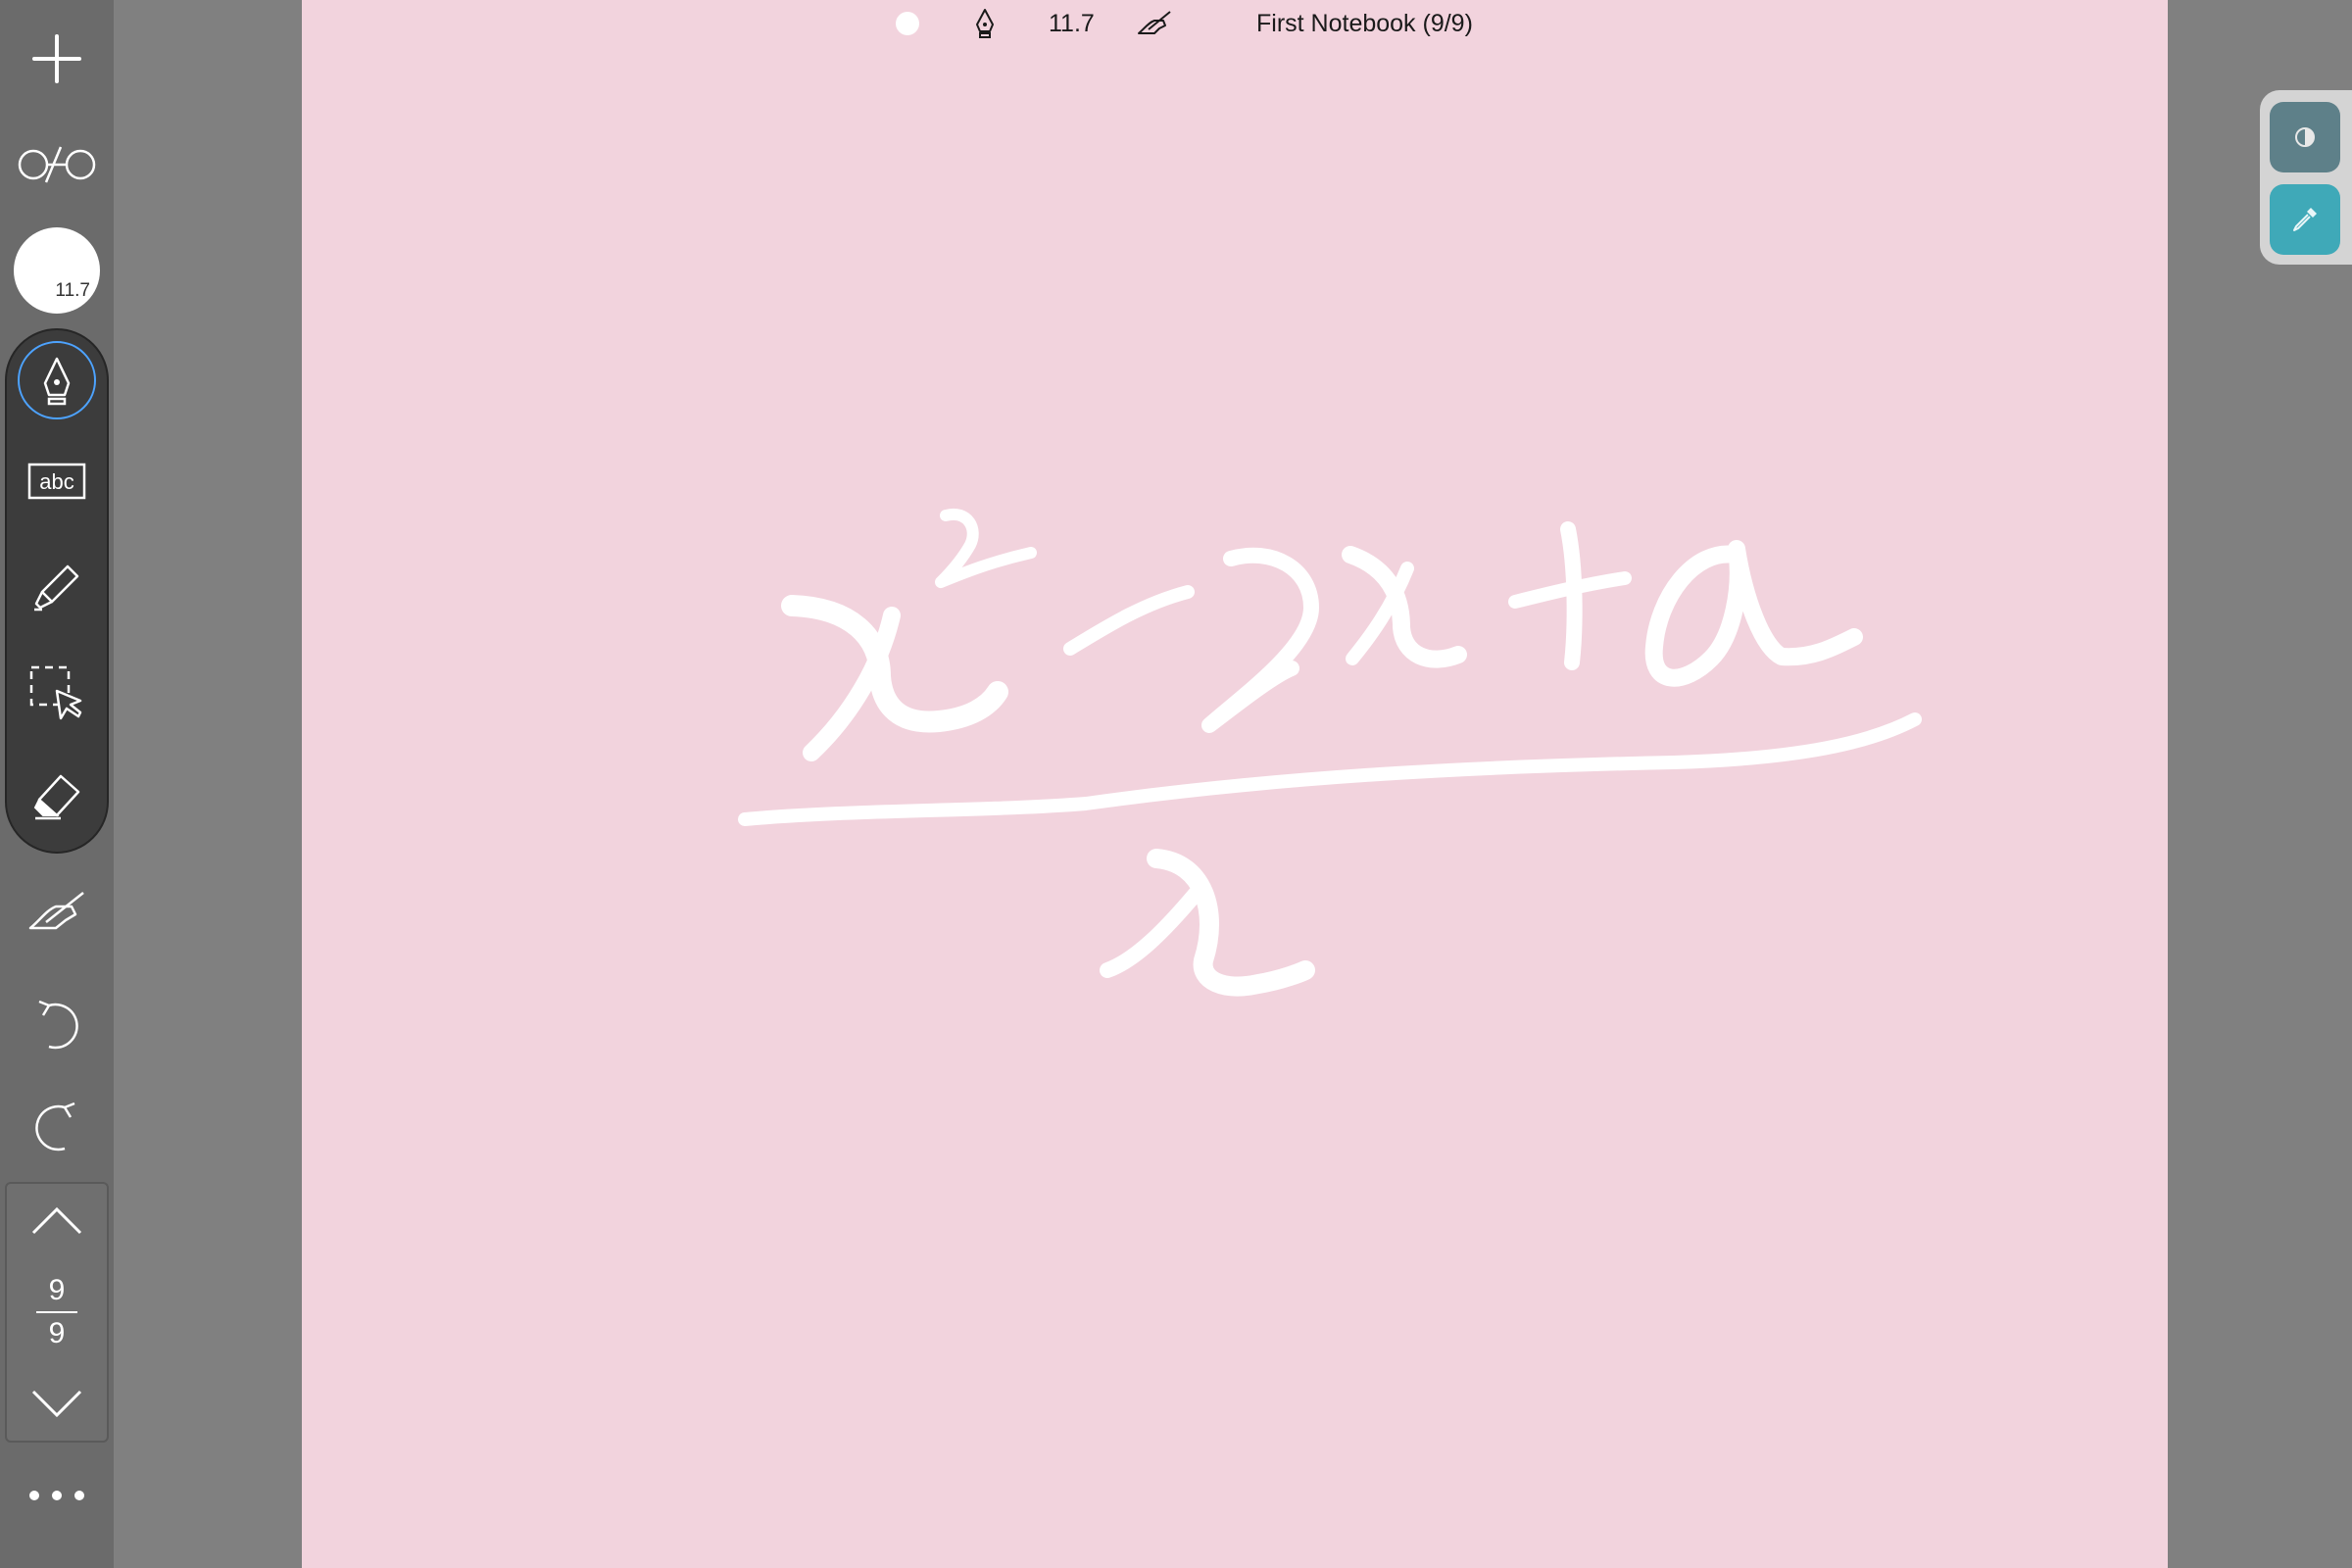 The width and height of the screenshot is (2352, 1568). What do you see at coordinates (57, 1290) in the screenshot?
I see `current-page-number: 9` at bounding box center [57, 1290].